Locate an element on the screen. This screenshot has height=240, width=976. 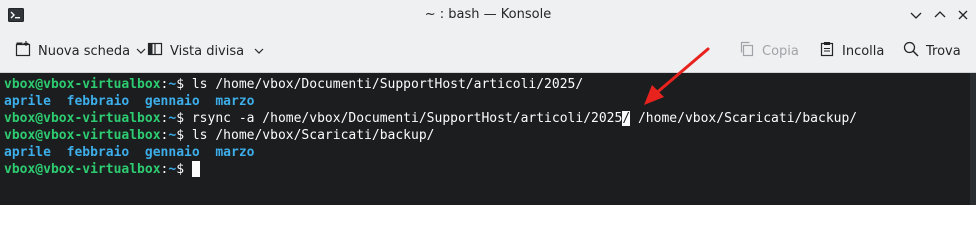
new-tab-button: Nuova scheda is located at coordinates (80, 51).